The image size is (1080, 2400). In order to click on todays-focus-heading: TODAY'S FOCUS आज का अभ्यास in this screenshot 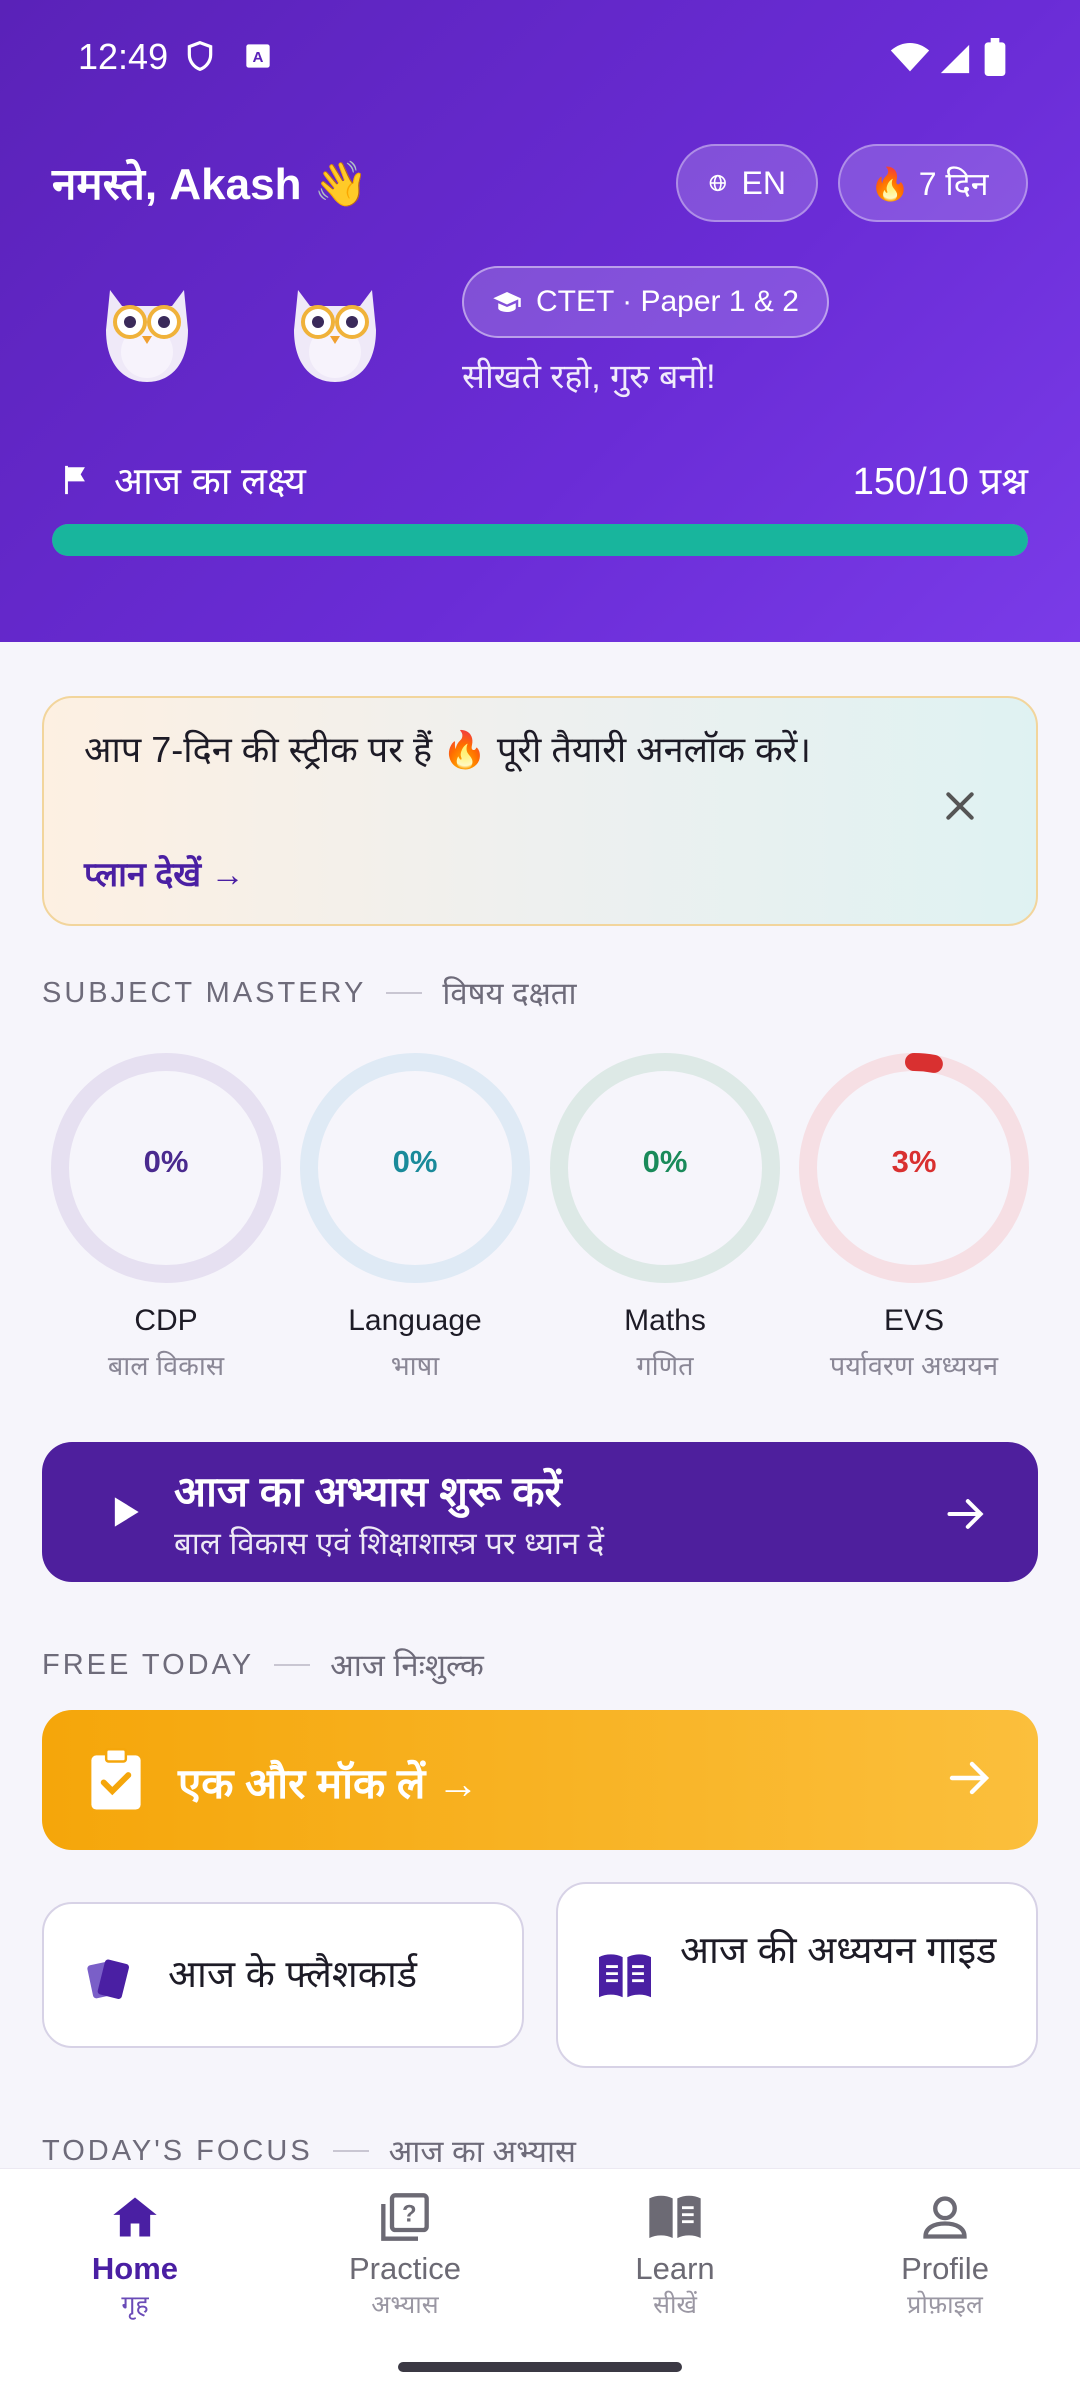, I will do `click(309, 2151)`.